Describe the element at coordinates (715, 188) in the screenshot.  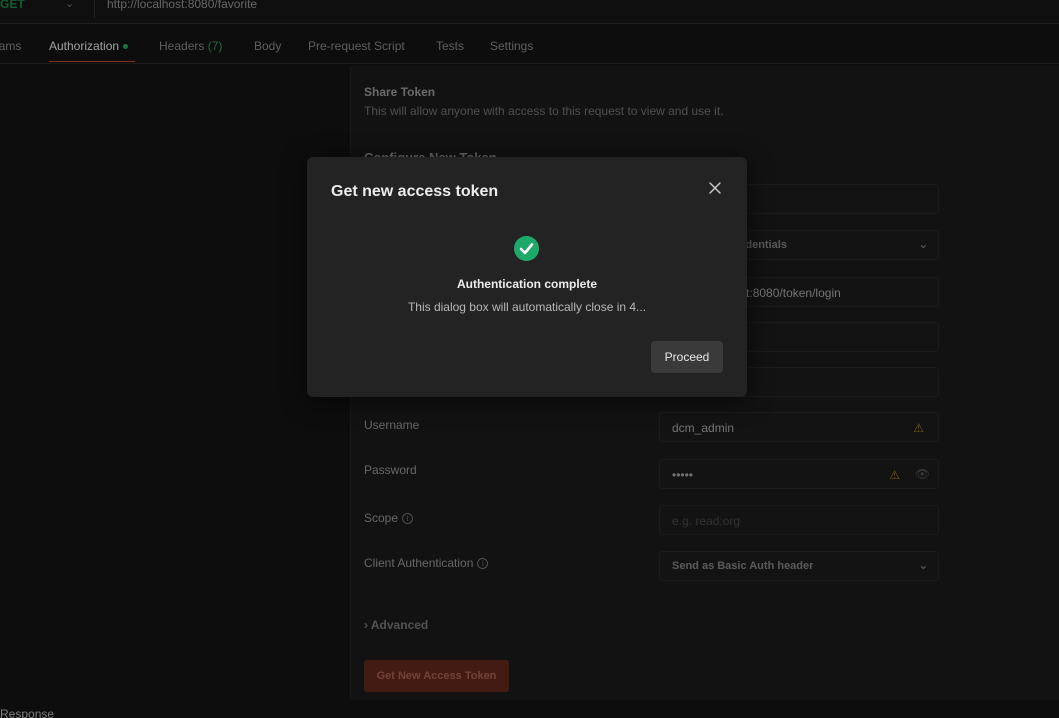
I see `close-icon` at that location.